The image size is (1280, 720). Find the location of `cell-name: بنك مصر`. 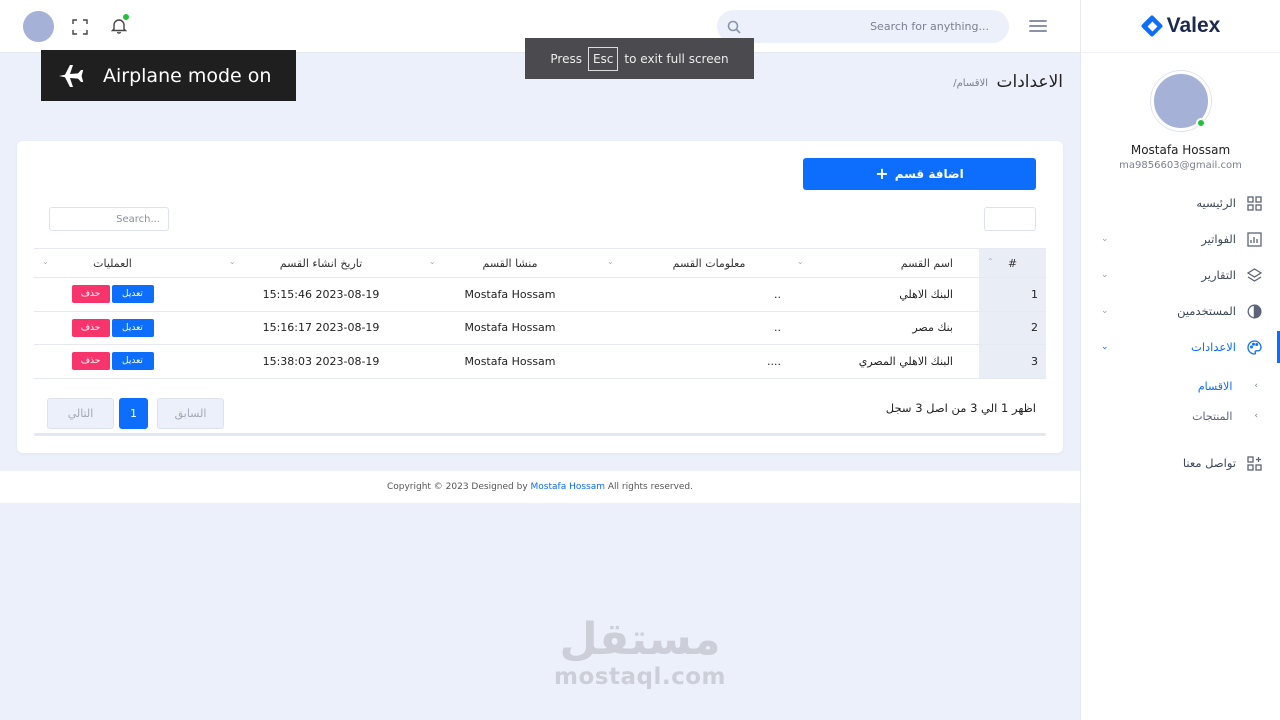

cell-name: بنك مصر is located at coordinates (884, 328).